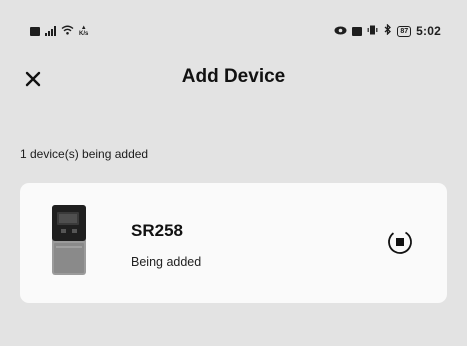 The height and width of the screenshot is (346, 467). I want to click on nfc-icon, so click(357, 31).